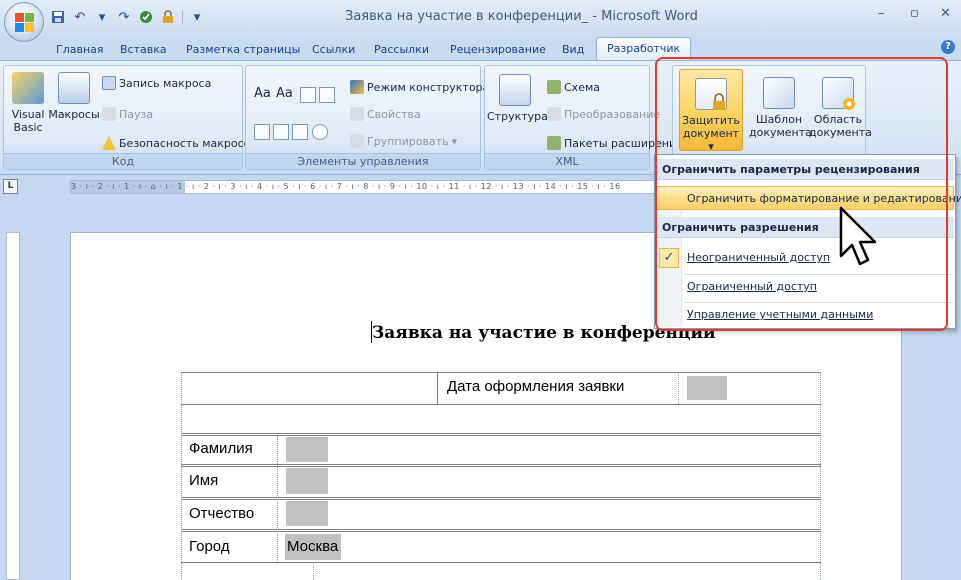 The image size is (961, 580). What do you see at coordinates (711, 111) in the screenshot?
I see `protect-document-button: Защитить документ ▾` at bounding box center [711, 111].